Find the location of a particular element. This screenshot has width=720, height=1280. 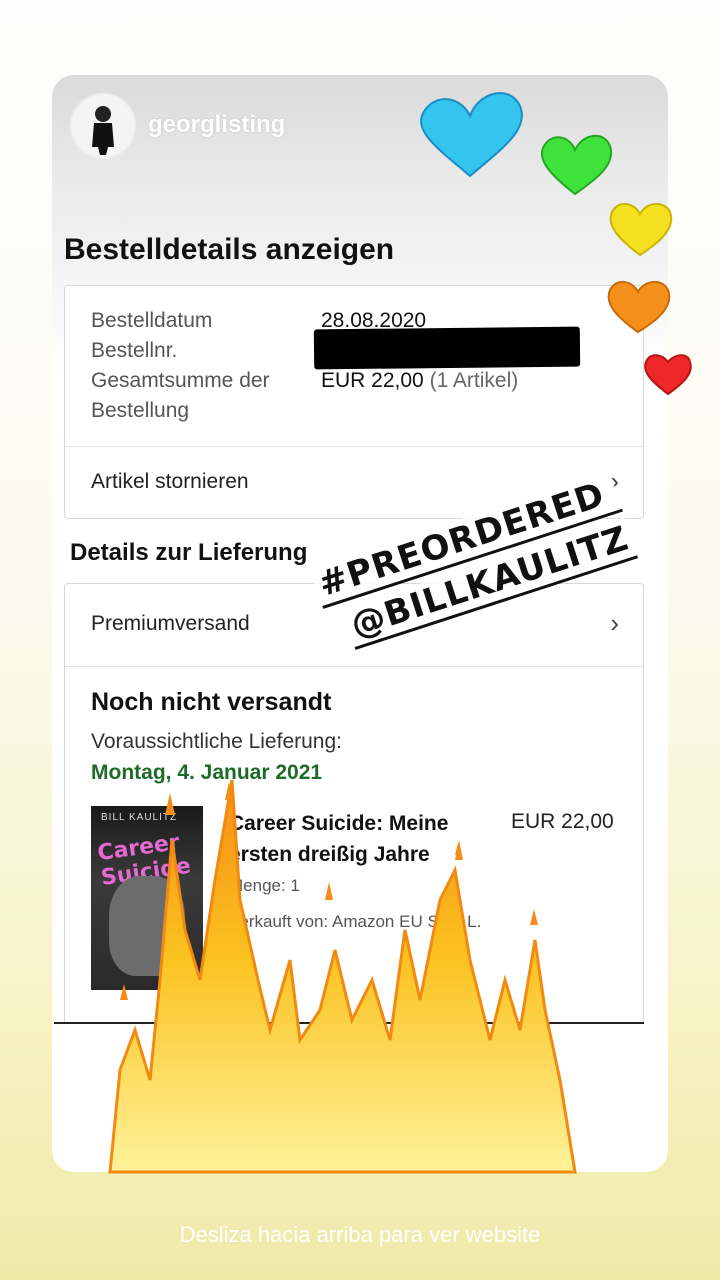

swipe-up-prompt: Desliza hacia arriba para ver website is located at coordinates (360, 1235).